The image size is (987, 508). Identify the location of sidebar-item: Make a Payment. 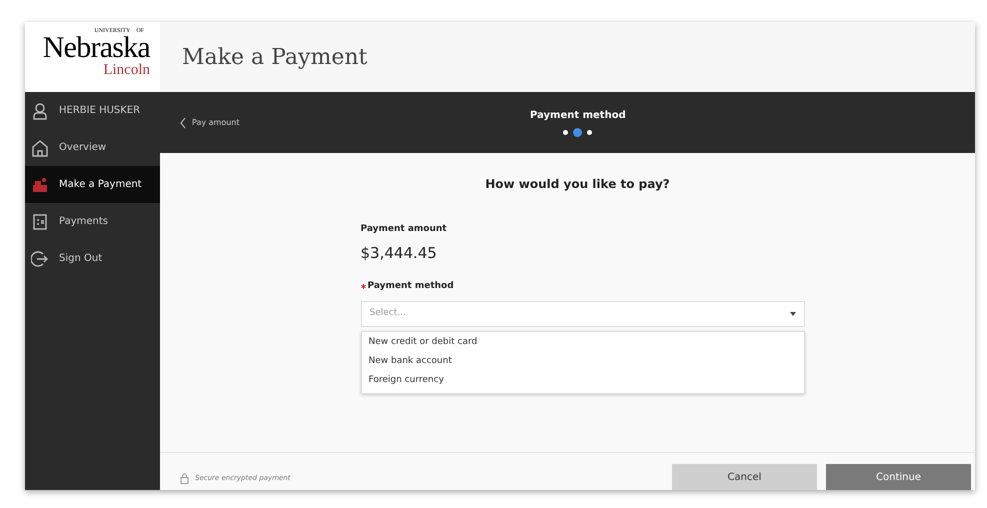
(92, 184).